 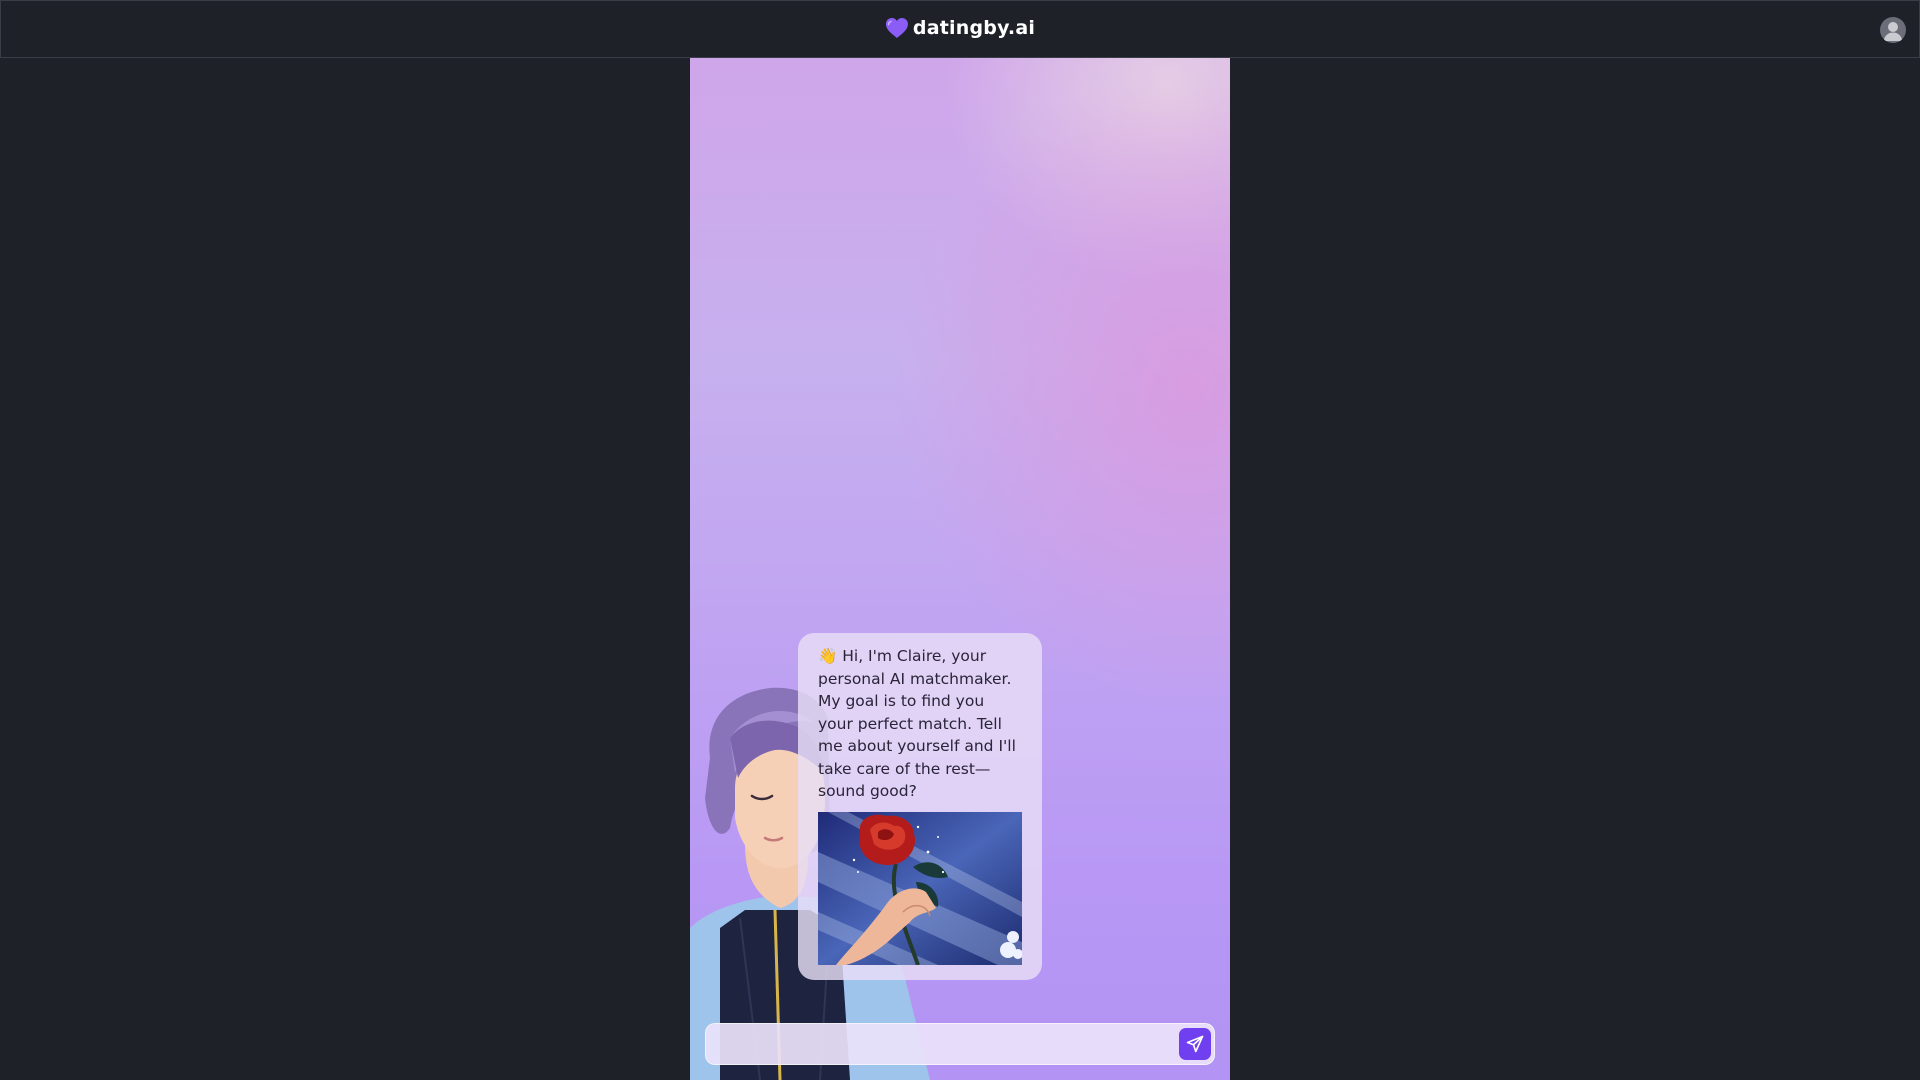 I want to click on user-avatar-icon, so click(x=1893, y=30).